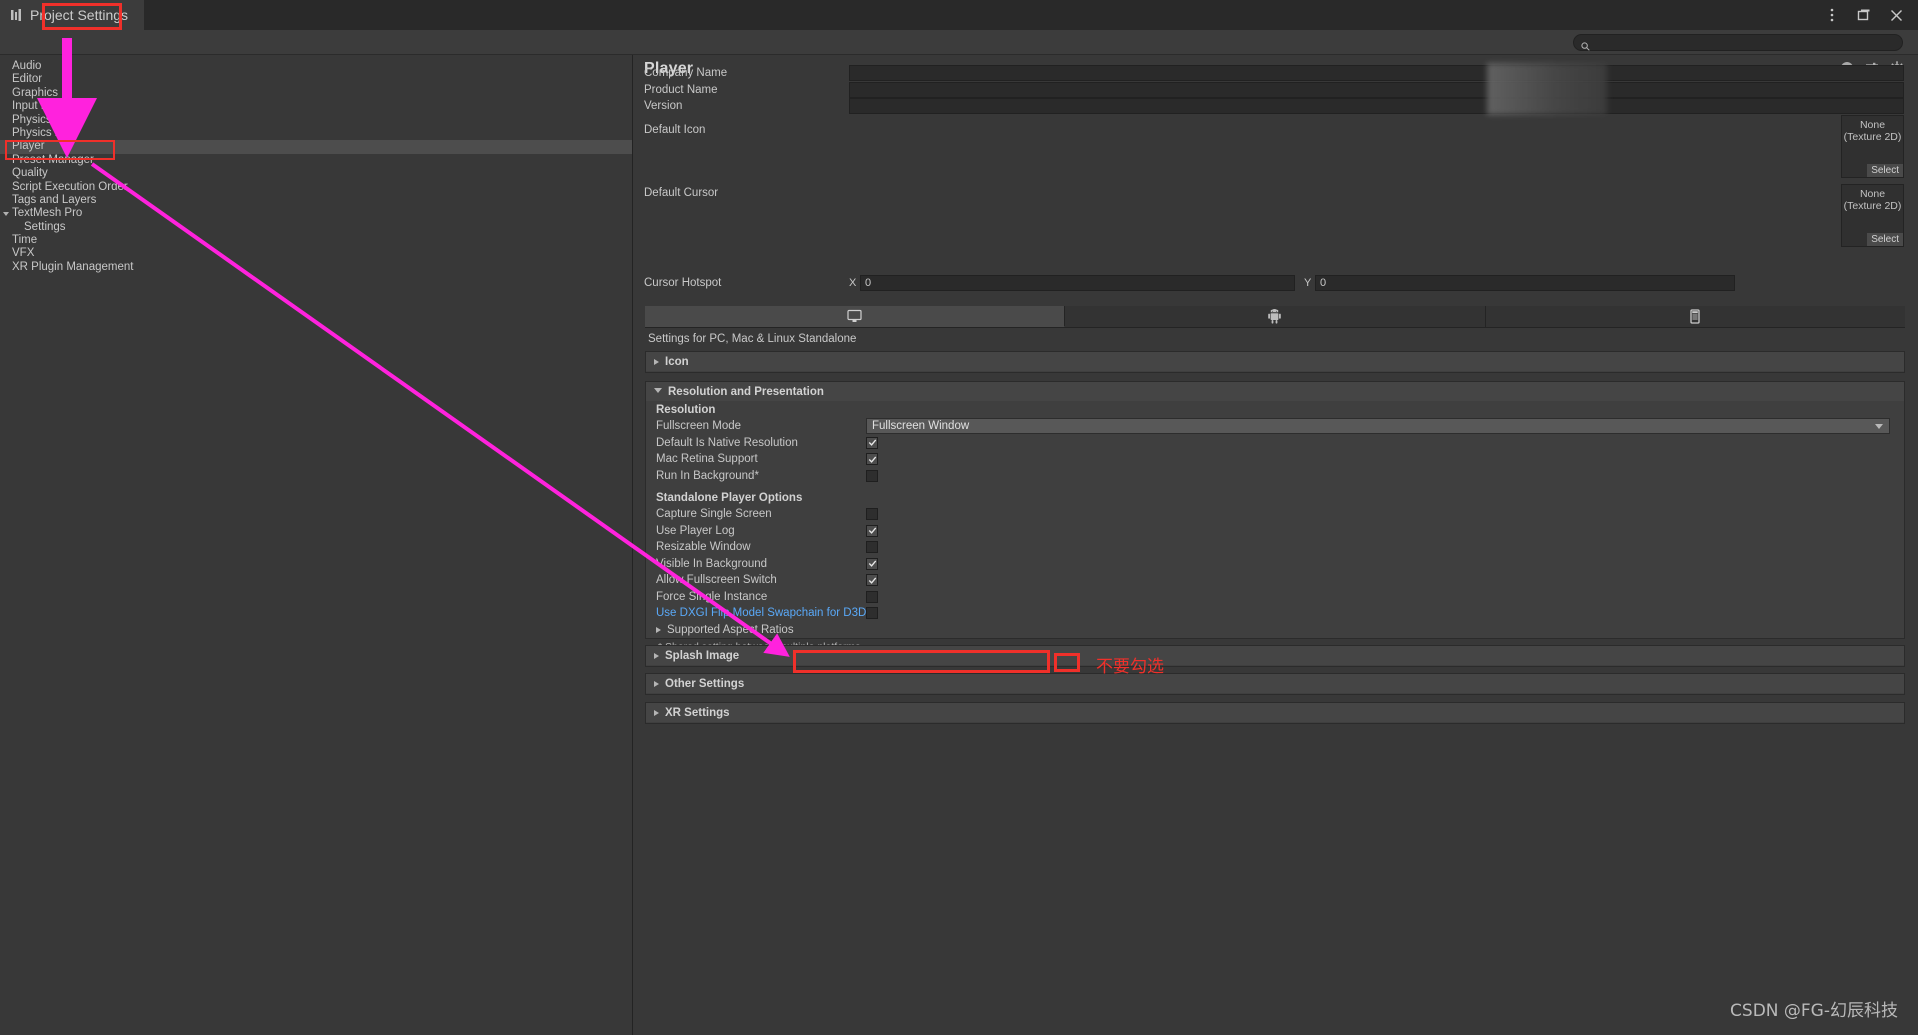  I want to click on sidebar-item-graphics: Graphics, so click(316, 93).